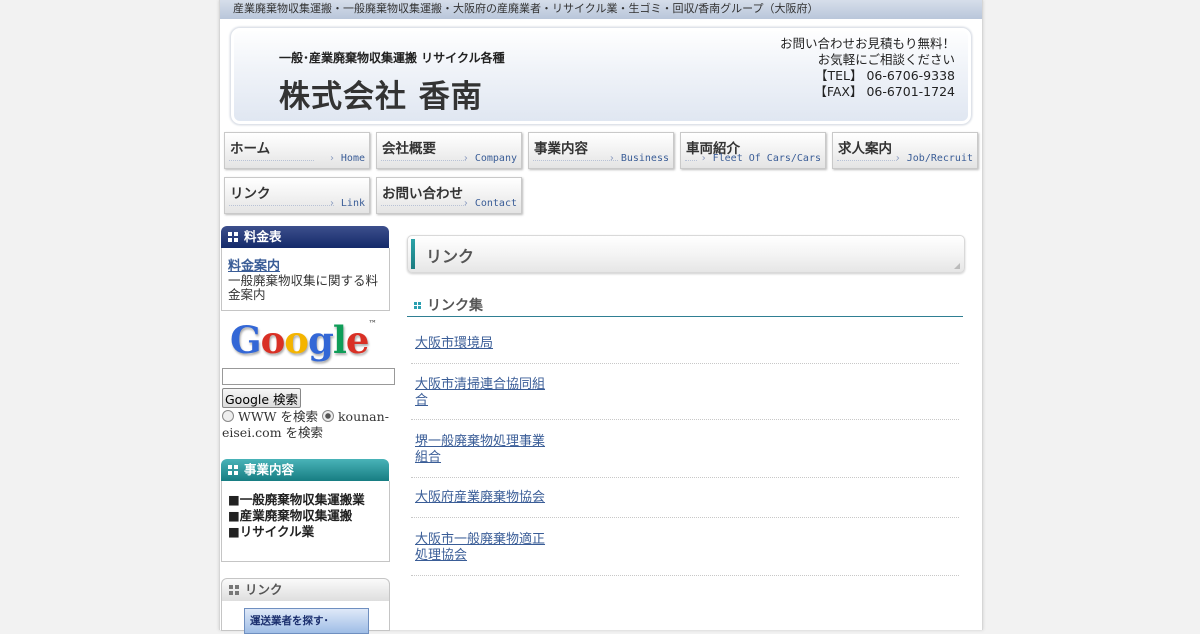 The width and height of the screenshot is (1200, 634). I want to click on link-osaka-general-waste-assoc: 大阪市一般廃棄物適正処理協会, so click(485, 548).